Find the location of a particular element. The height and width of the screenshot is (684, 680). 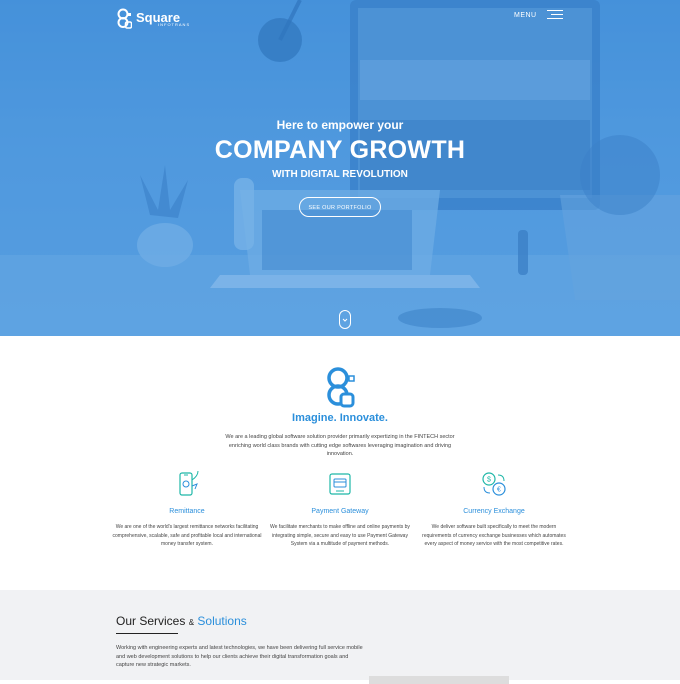

payment-gateway-icon is located at coordinates (340, 484).